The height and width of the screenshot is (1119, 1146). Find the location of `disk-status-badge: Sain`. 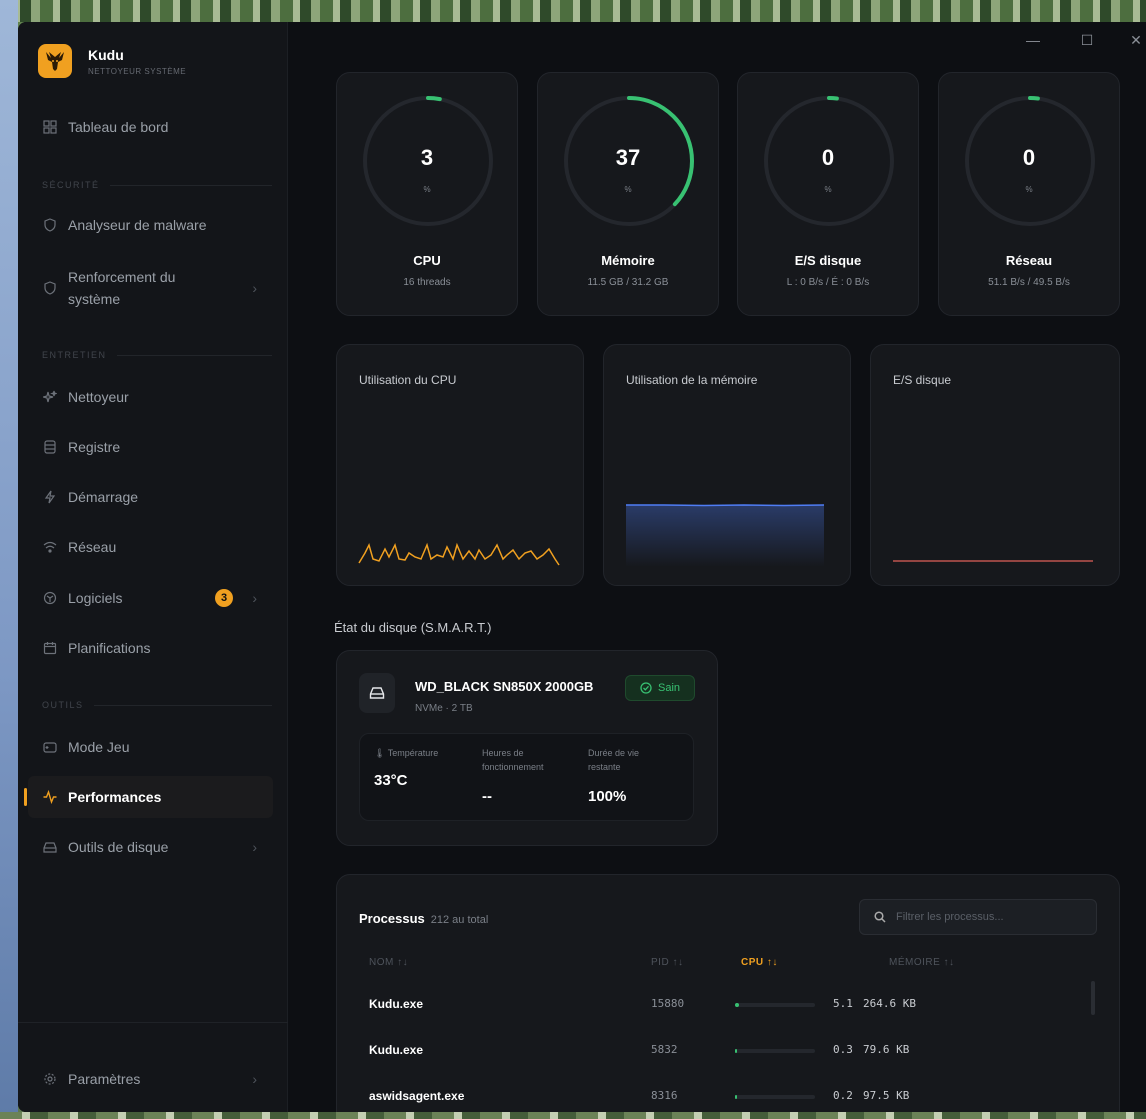

disk-status-badge: Sain is located at coordinates (660, 688).